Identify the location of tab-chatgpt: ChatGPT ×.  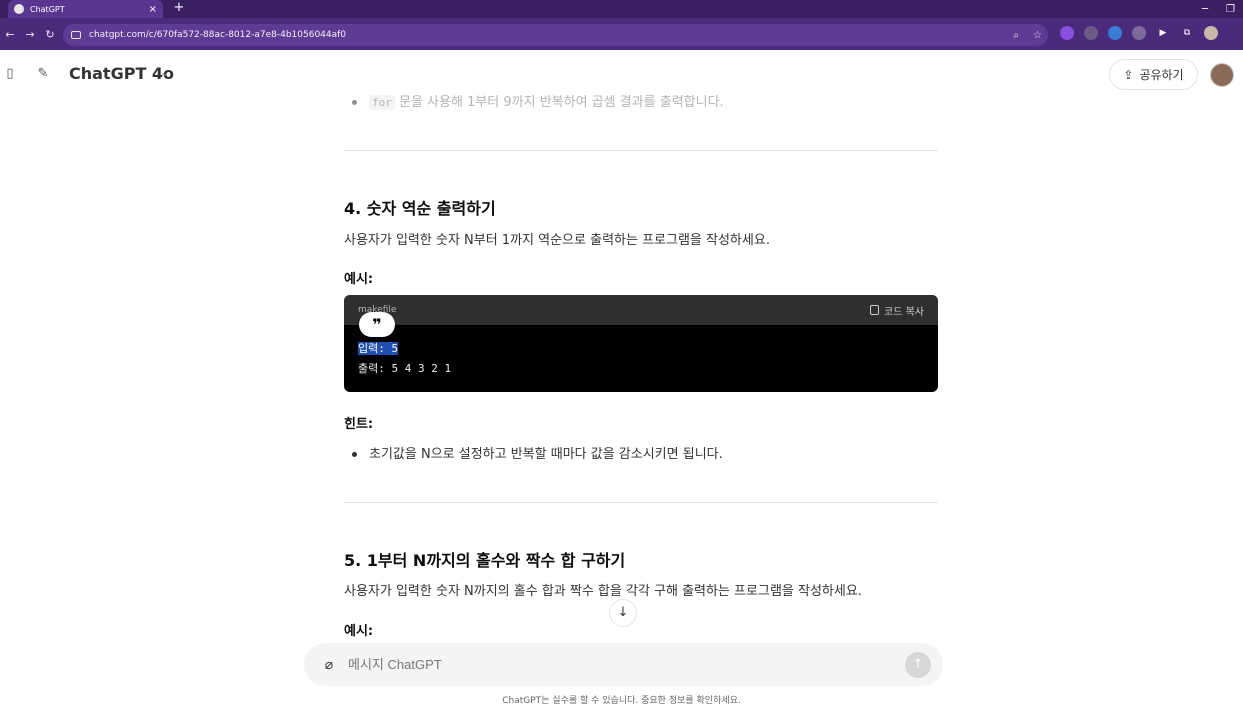
(85, 9).